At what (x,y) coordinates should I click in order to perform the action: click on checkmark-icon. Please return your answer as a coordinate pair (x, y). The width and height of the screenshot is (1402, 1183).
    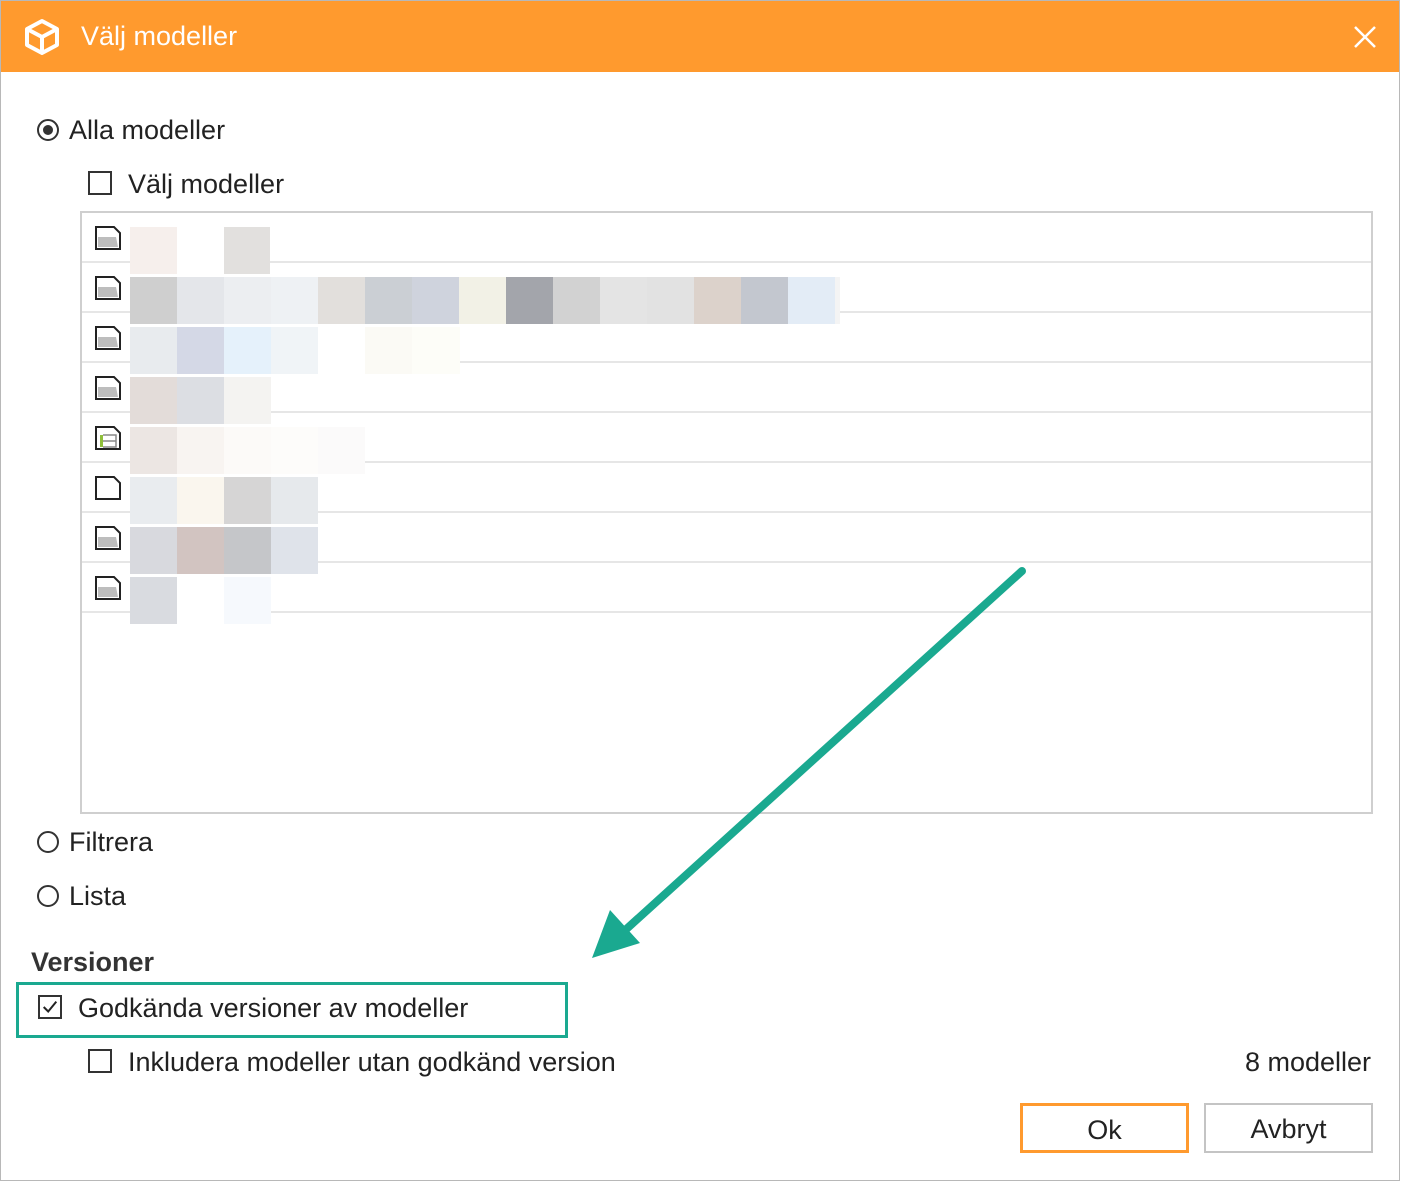
    Looking at the image, I should click on (50, 1006).